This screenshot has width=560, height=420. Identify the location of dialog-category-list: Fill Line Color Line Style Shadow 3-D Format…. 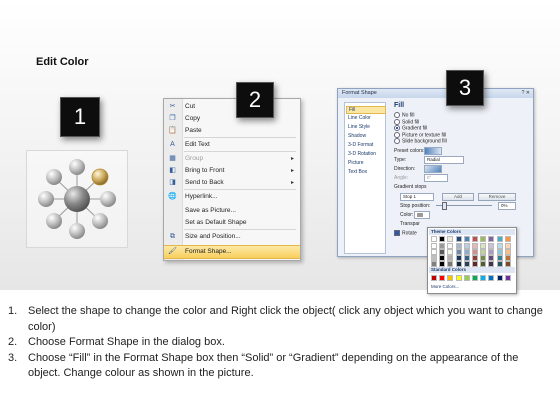
(365, 178).